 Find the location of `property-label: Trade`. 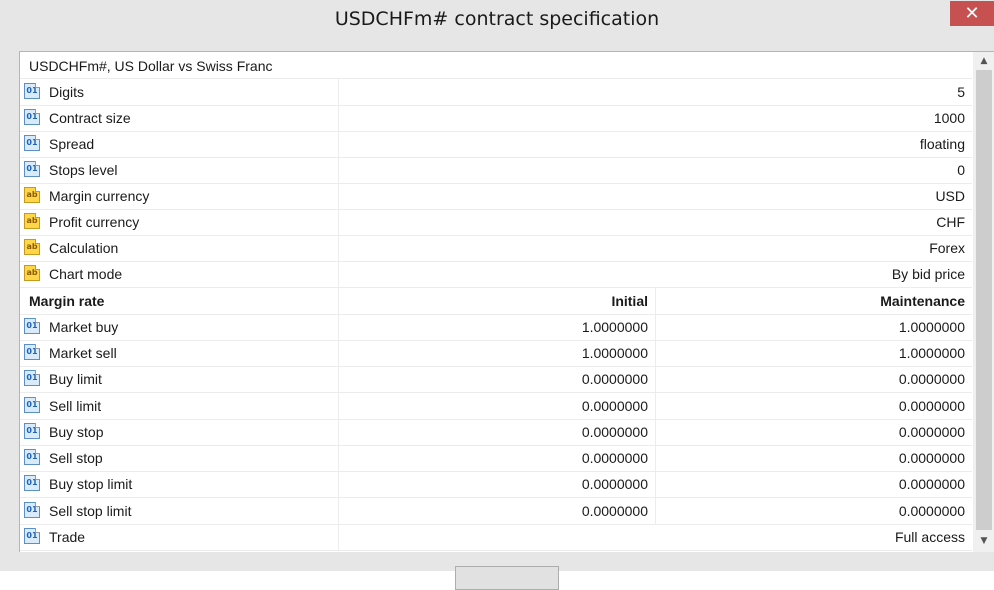

property-label: Trade is located at coordinates (67, 537).